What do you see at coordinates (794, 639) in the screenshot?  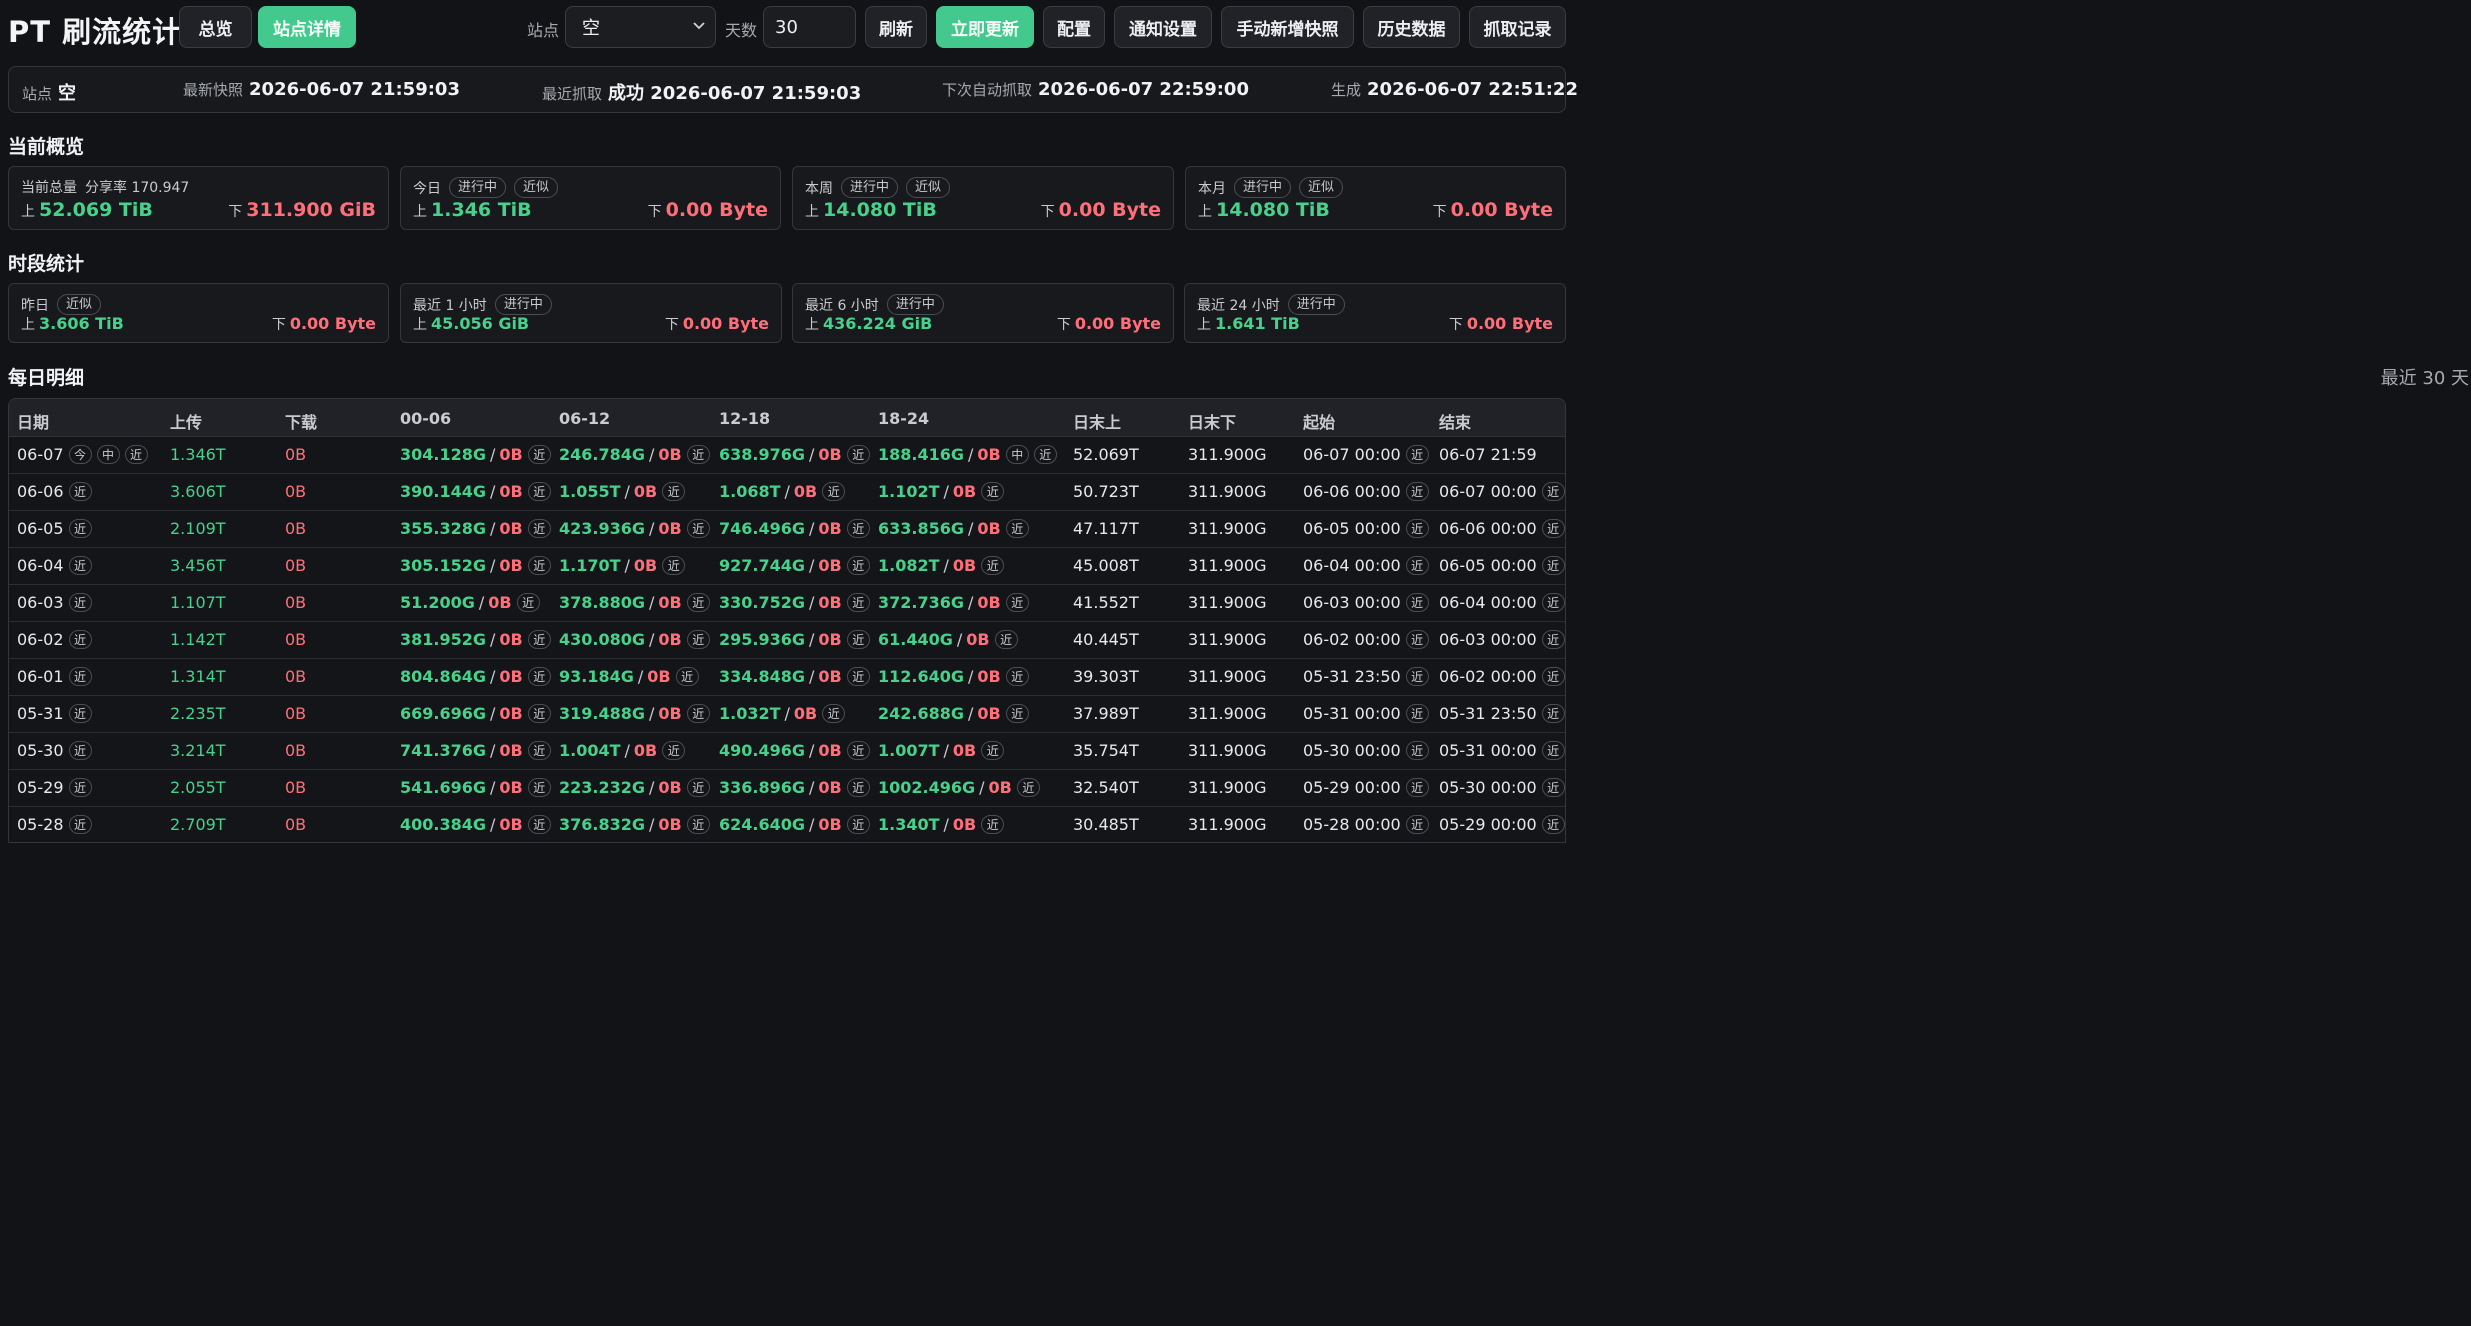 I see `cell-12-18: 295.936G/0B 近` at bounding box center [794, 639].